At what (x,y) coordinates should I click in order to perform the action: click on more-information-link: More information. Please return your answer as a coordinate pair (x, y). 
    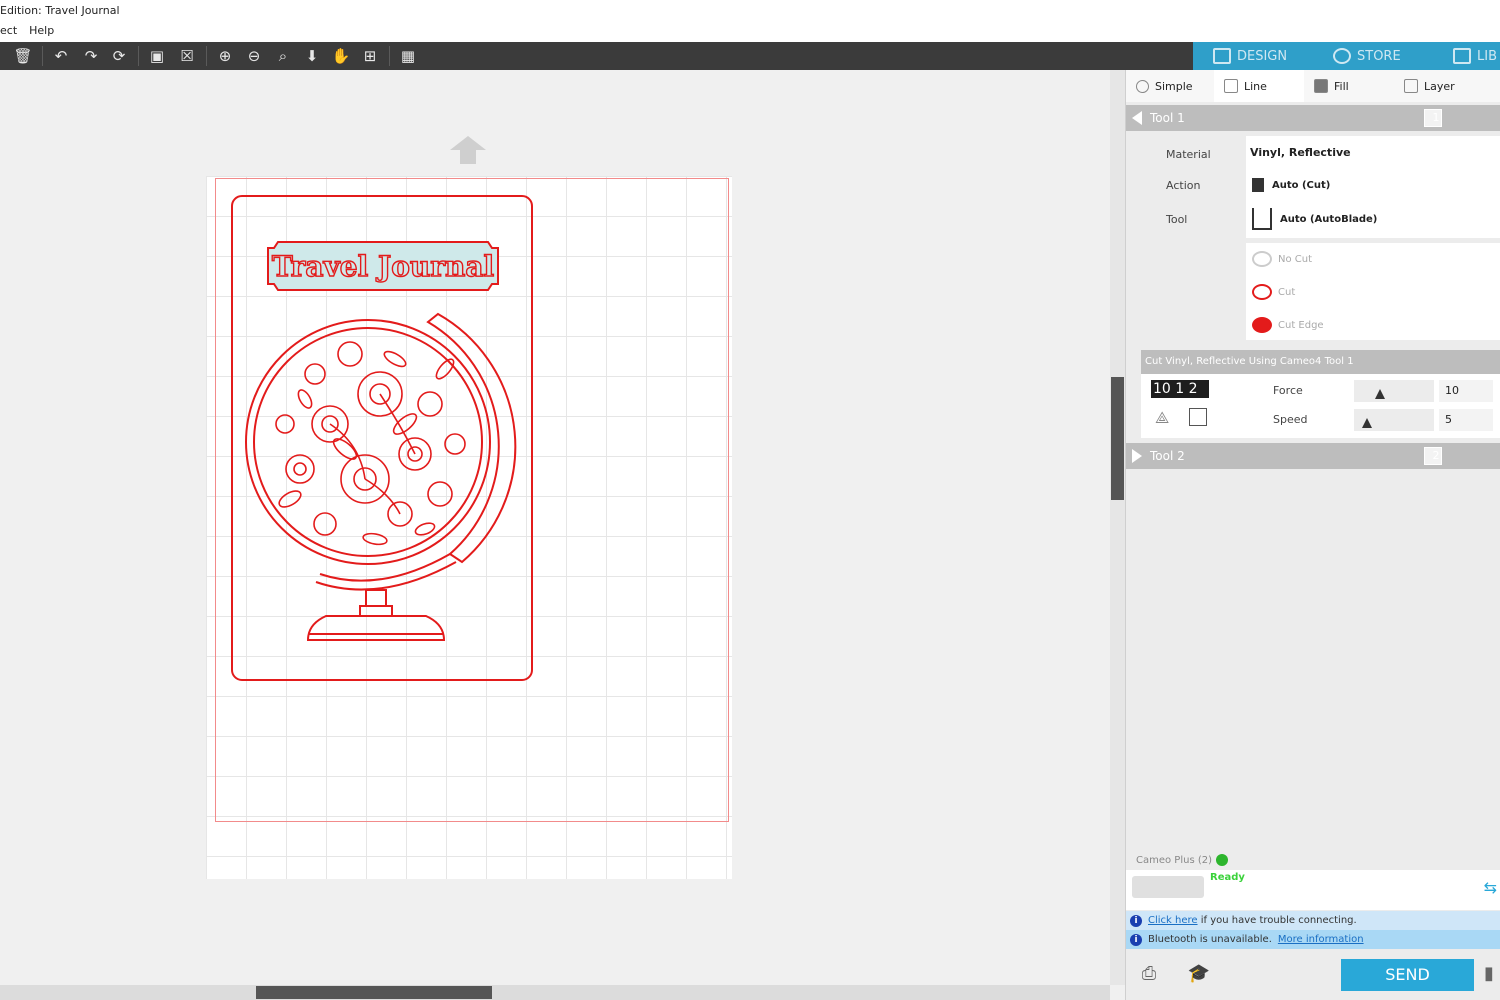
    Looking at the image, I should click on (1321, 939).